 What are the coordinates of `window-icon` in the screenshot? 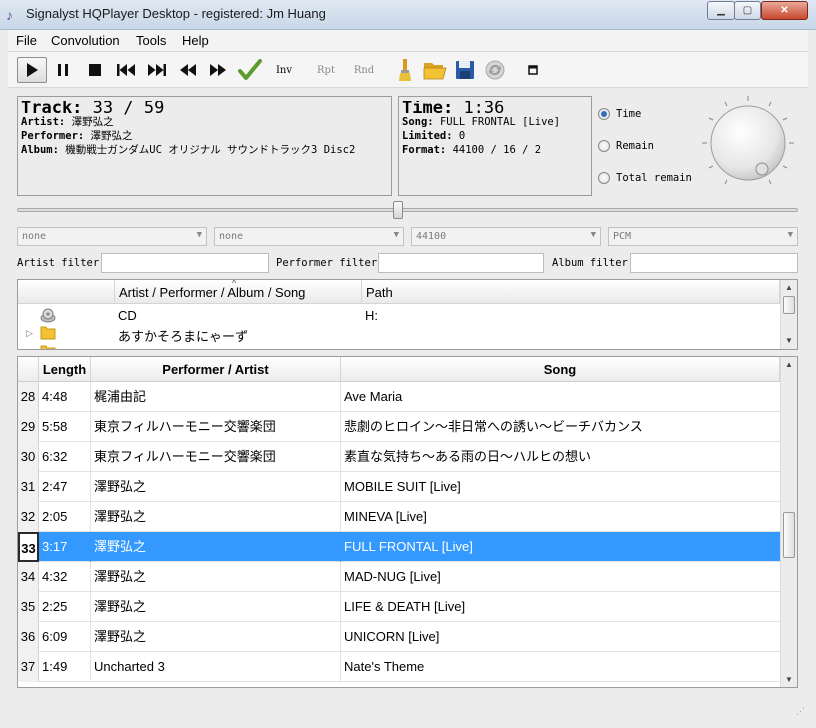 It's located at (533, 70).